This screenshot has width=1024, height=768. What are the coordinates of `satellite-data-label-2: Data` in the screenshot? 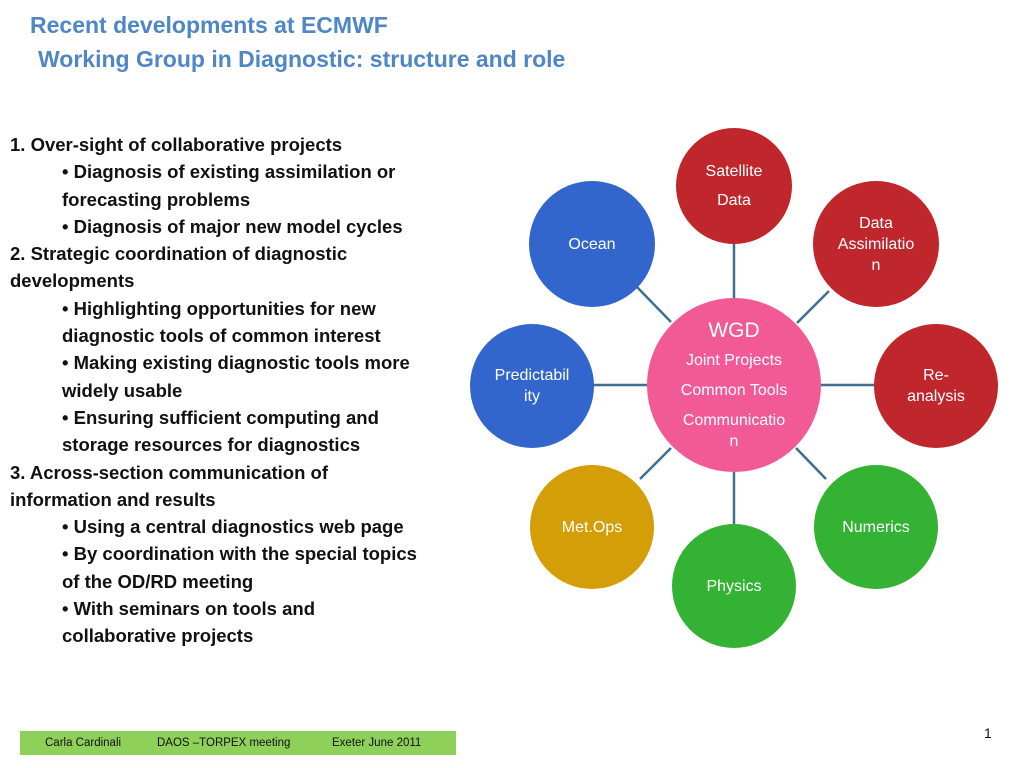 It's located at (734, 200).